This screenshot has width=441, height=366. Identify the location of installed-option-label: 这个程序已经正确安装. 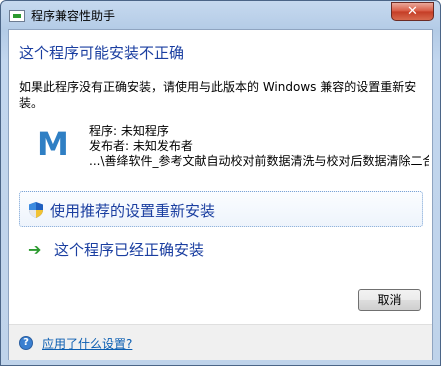
(129, 250).